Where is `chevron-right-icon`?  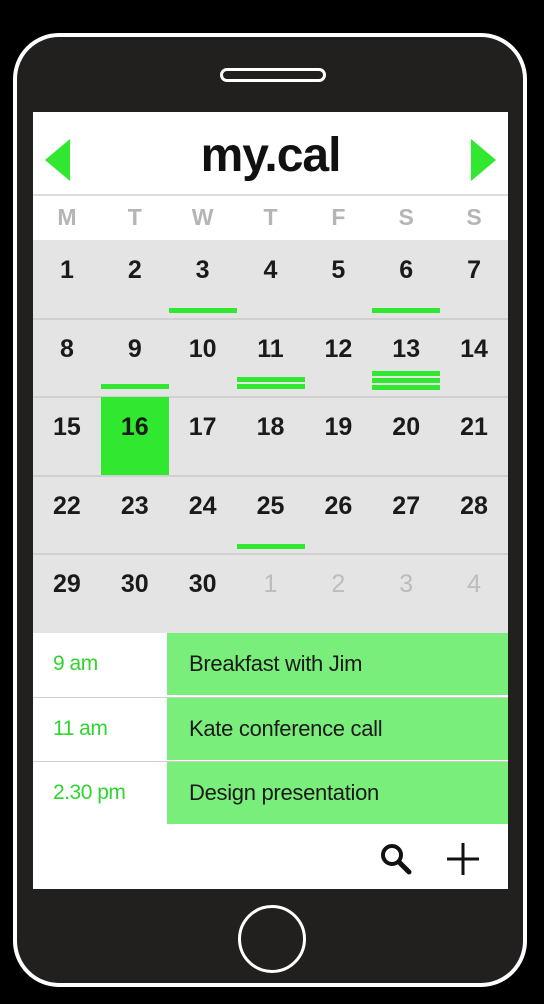 chevron-right-icon is located at coordinates (483, 160).